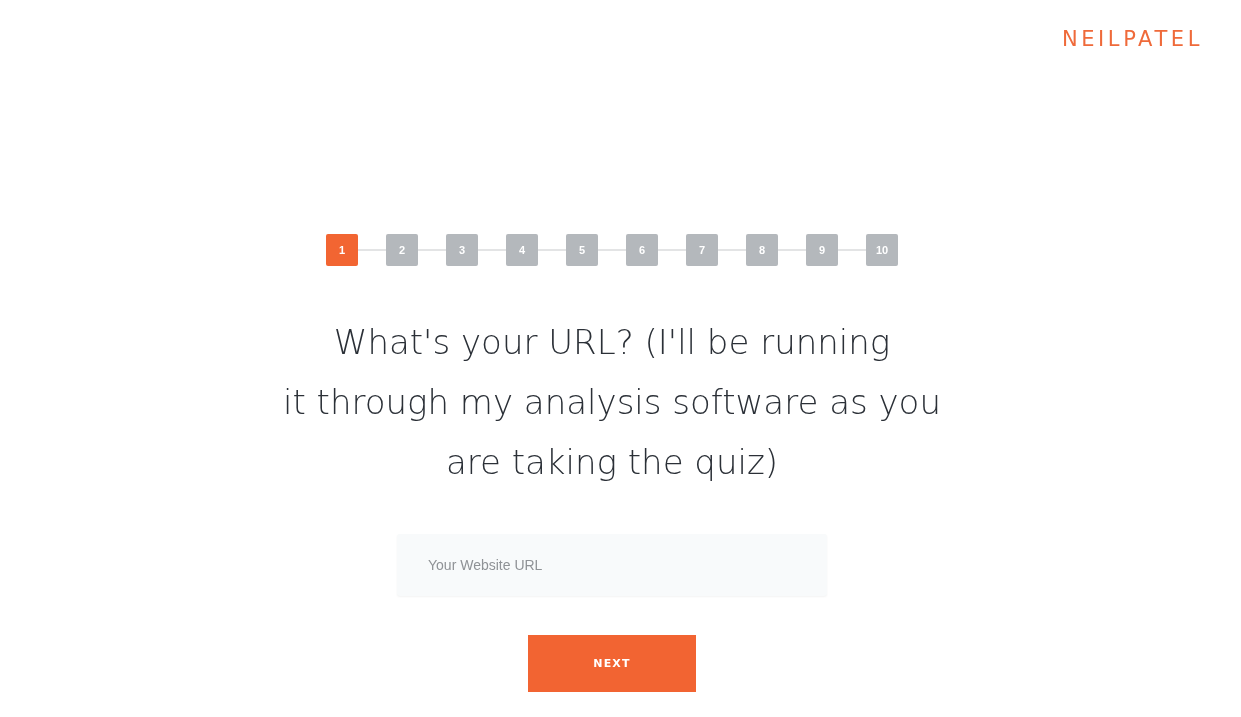  What do you see at coordinates (882, 250) in the screenshot?
I see `step-marker: 10` at bounding box center [882, 250].